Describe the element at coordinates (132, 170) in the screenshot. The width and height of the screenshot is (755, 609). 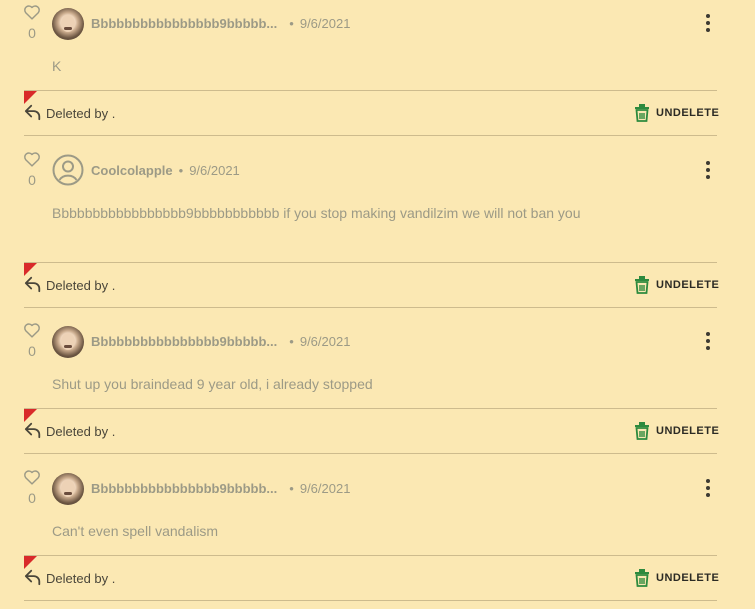
I see `author-name: Coolcolapple` at that location.